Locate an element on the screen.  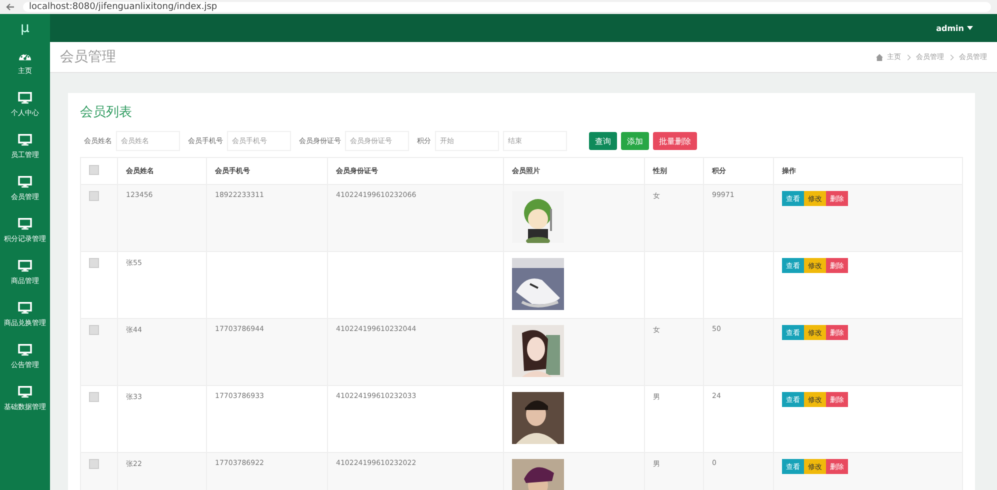
caret-icon is located at coordinates (970, 28).